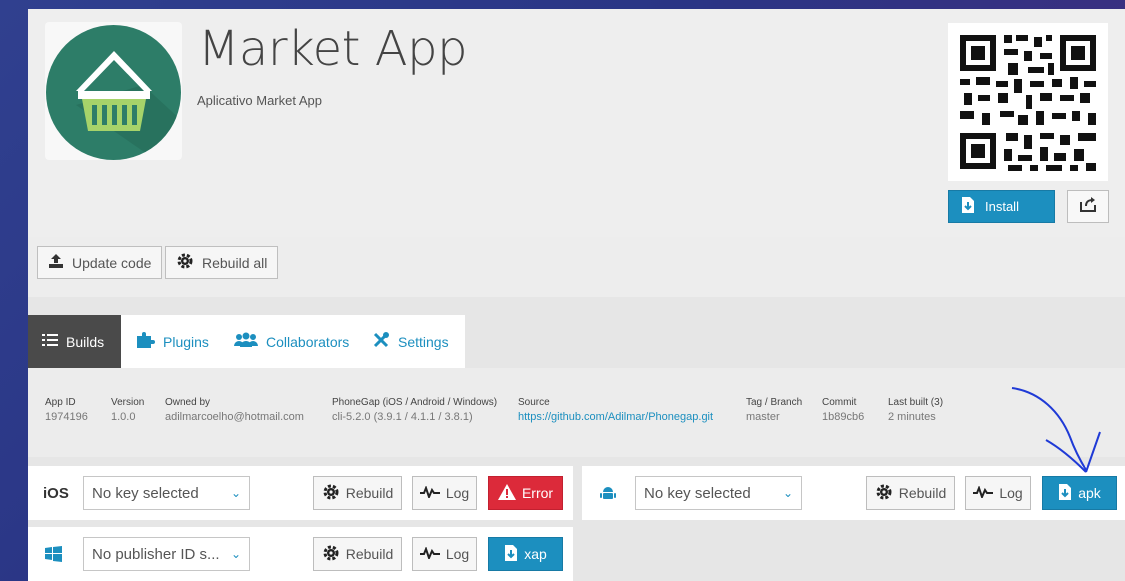 The width and height of the screenshot is (1125, 581). Describe the element at coordinates (608, 495) in the screenshot. I see `android-icon` at that location.